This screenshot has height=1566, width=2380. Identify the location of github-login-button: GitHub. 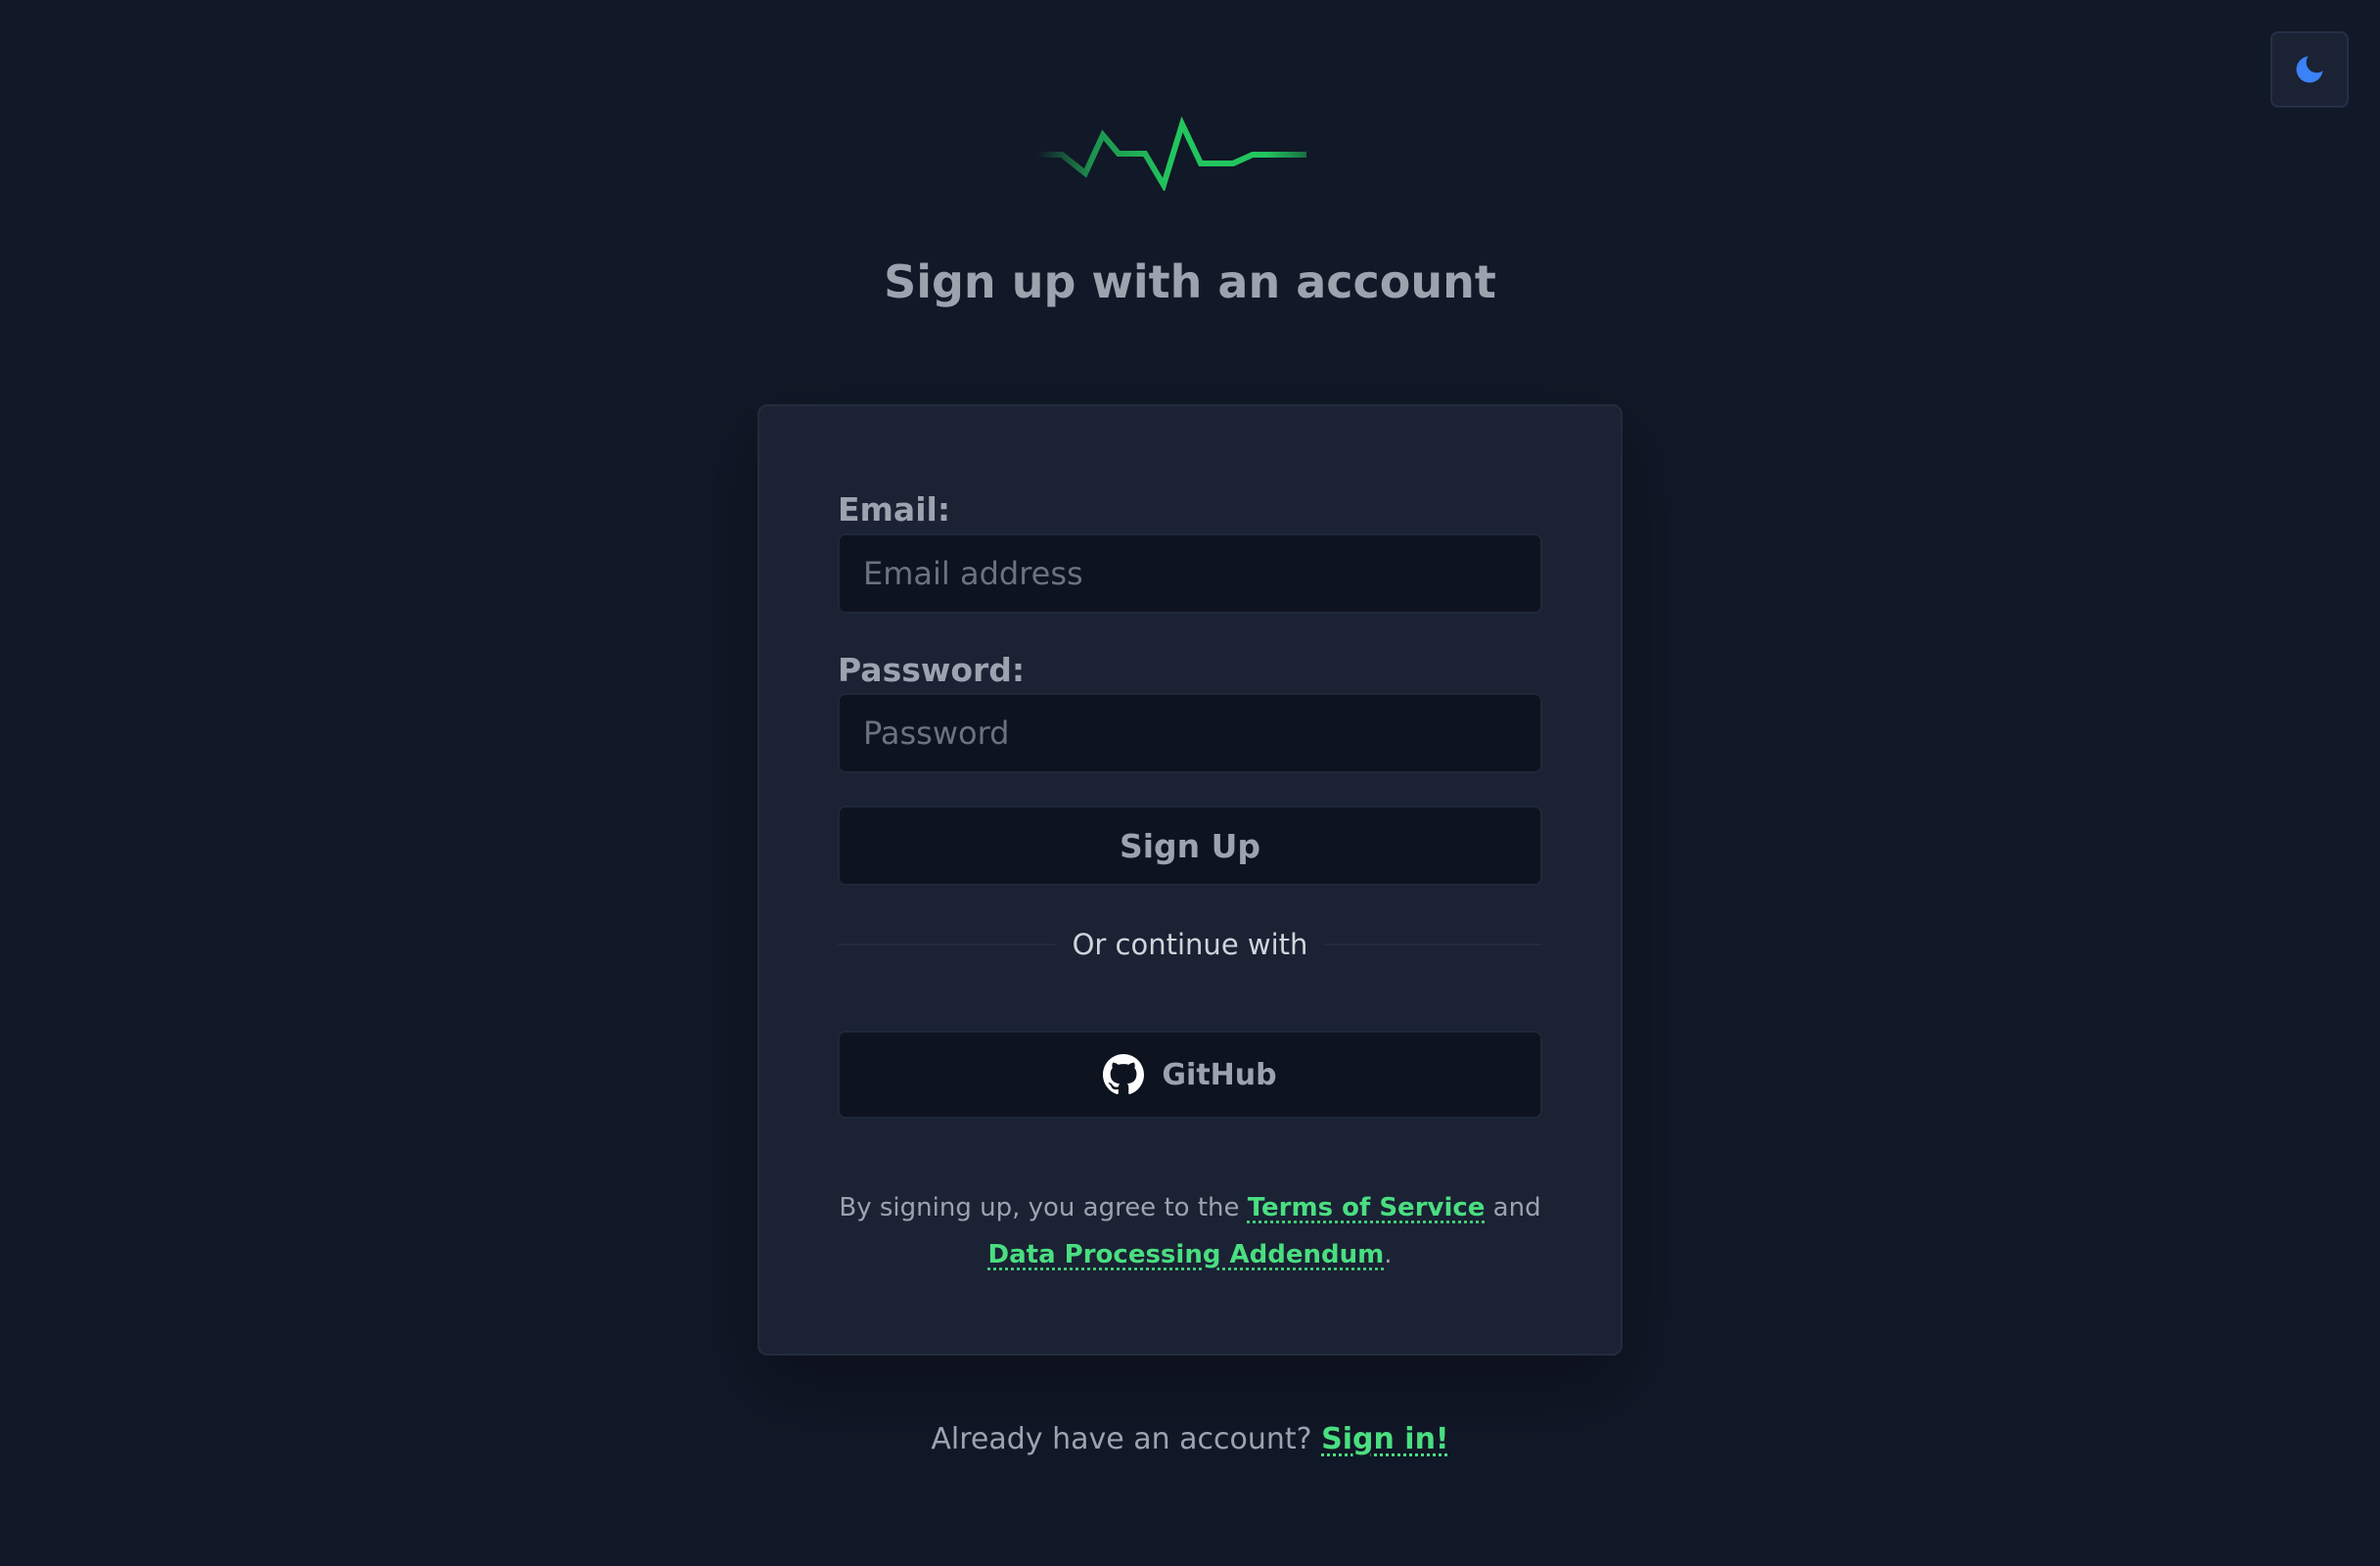
(1190, 1075).